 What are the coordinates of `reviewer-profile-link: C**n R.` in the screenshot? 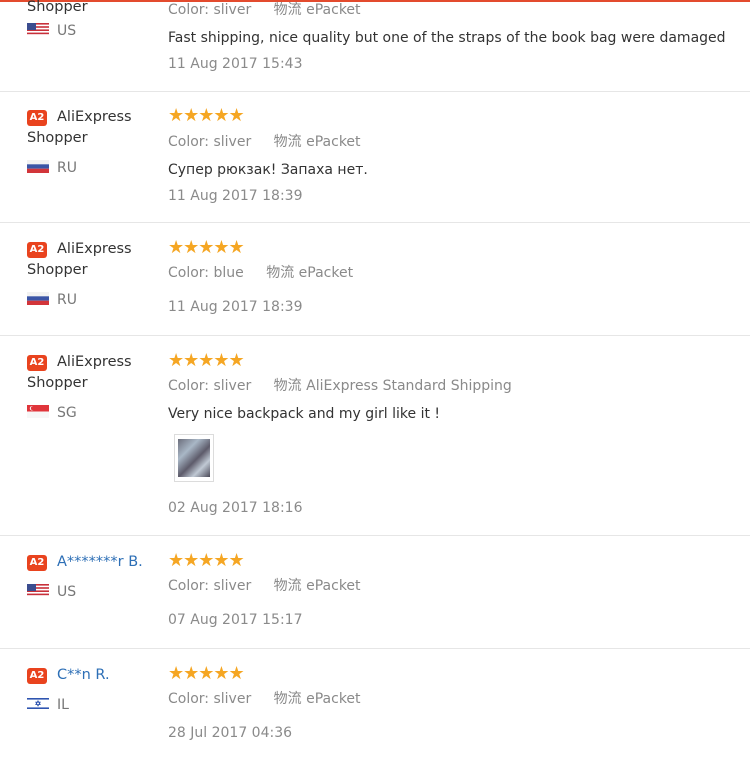 It's located at (83, 675).